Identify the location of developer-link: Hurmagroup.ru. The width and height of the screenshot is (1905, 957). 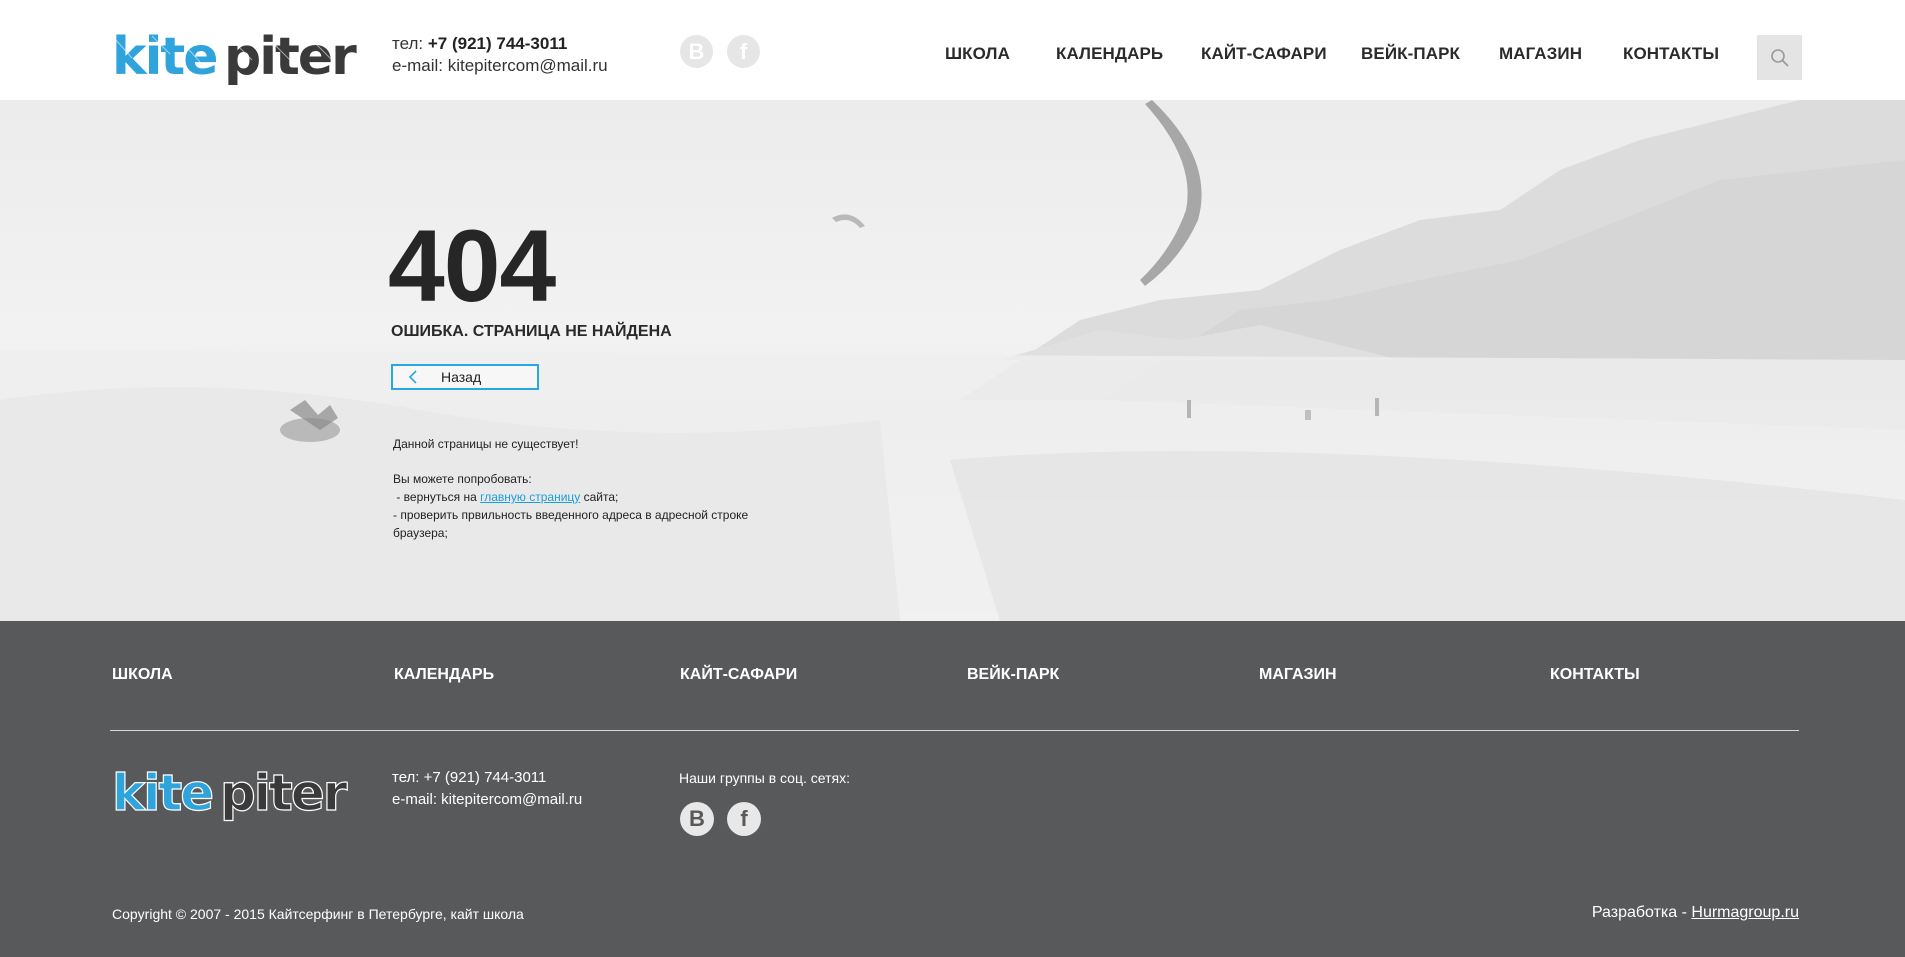
(1745, 912).